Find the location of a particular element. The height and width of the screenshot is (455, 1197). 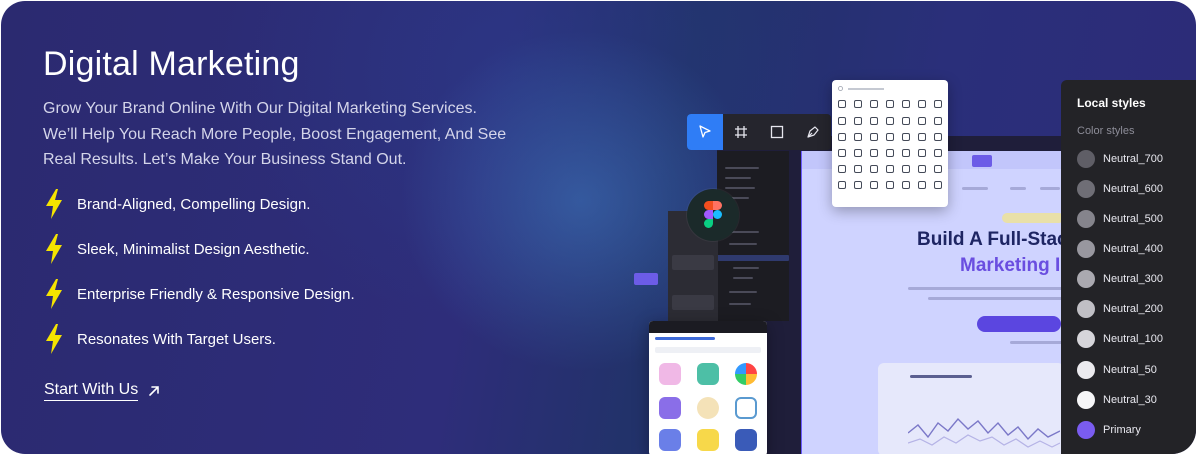

frame-tool is located at coordinates (741, 132).